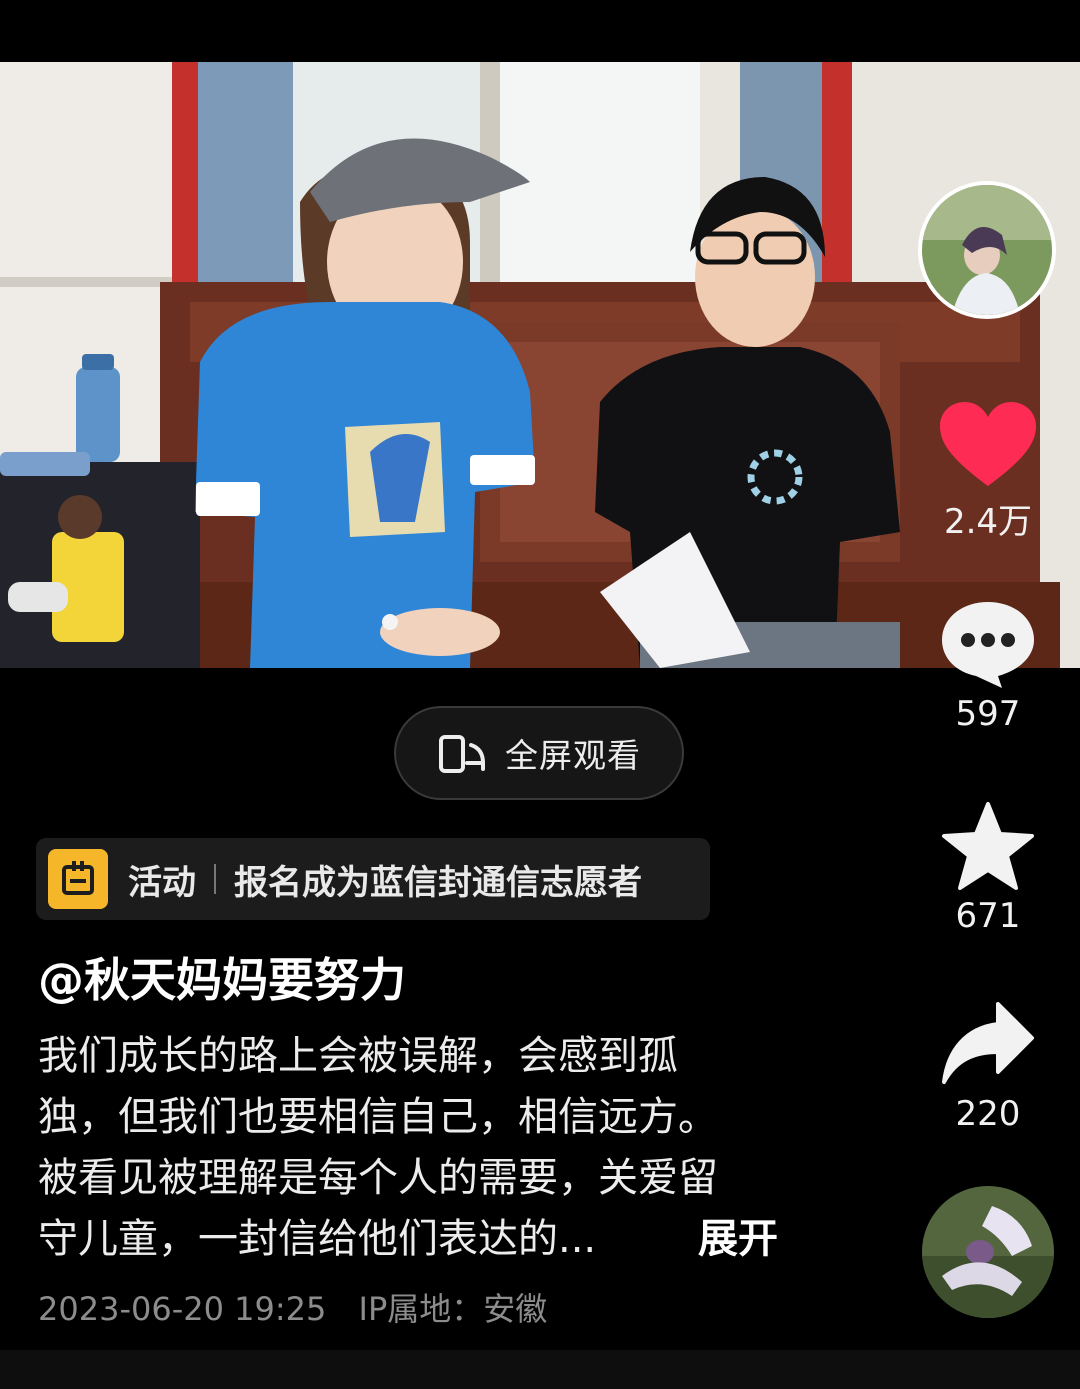 The width and height of the screenshot is (1080, 1389). I want to click on activity-divider, so click(215, 879).